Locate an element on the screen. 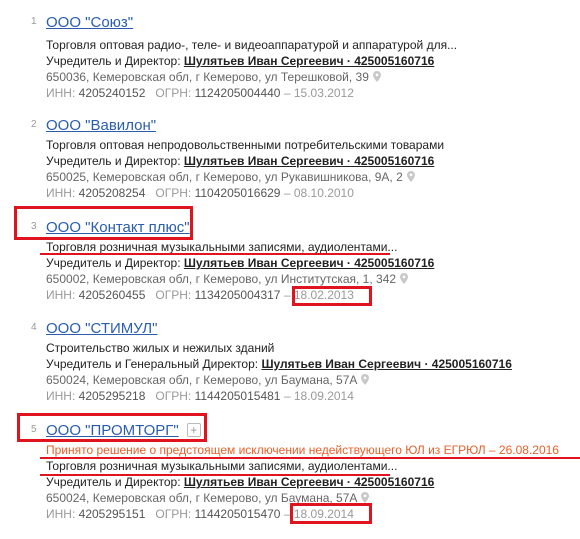  company-name-link: ООО "Союз" is located at coordinates (89, 22).